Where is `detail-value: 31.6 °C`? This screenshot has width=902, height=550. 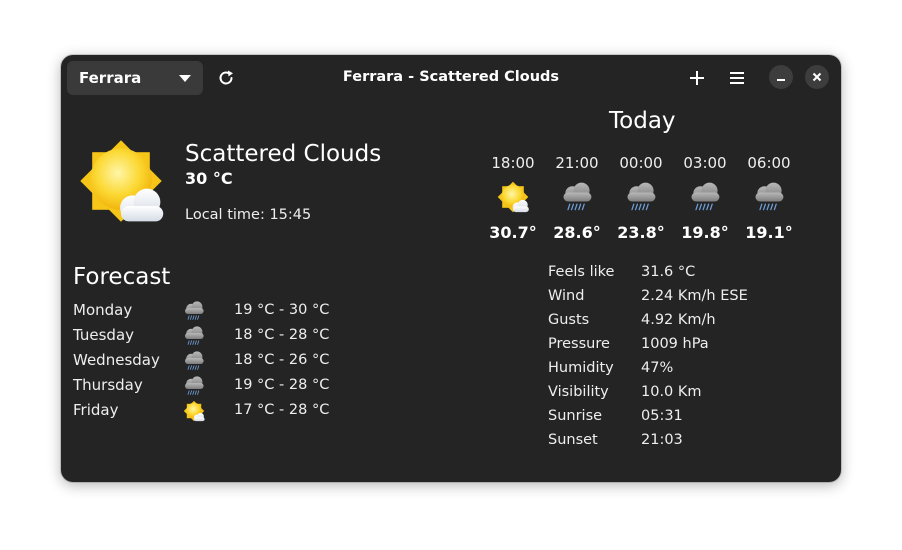
detail-value: 31.6 °C is located at coordinates (668, 272).